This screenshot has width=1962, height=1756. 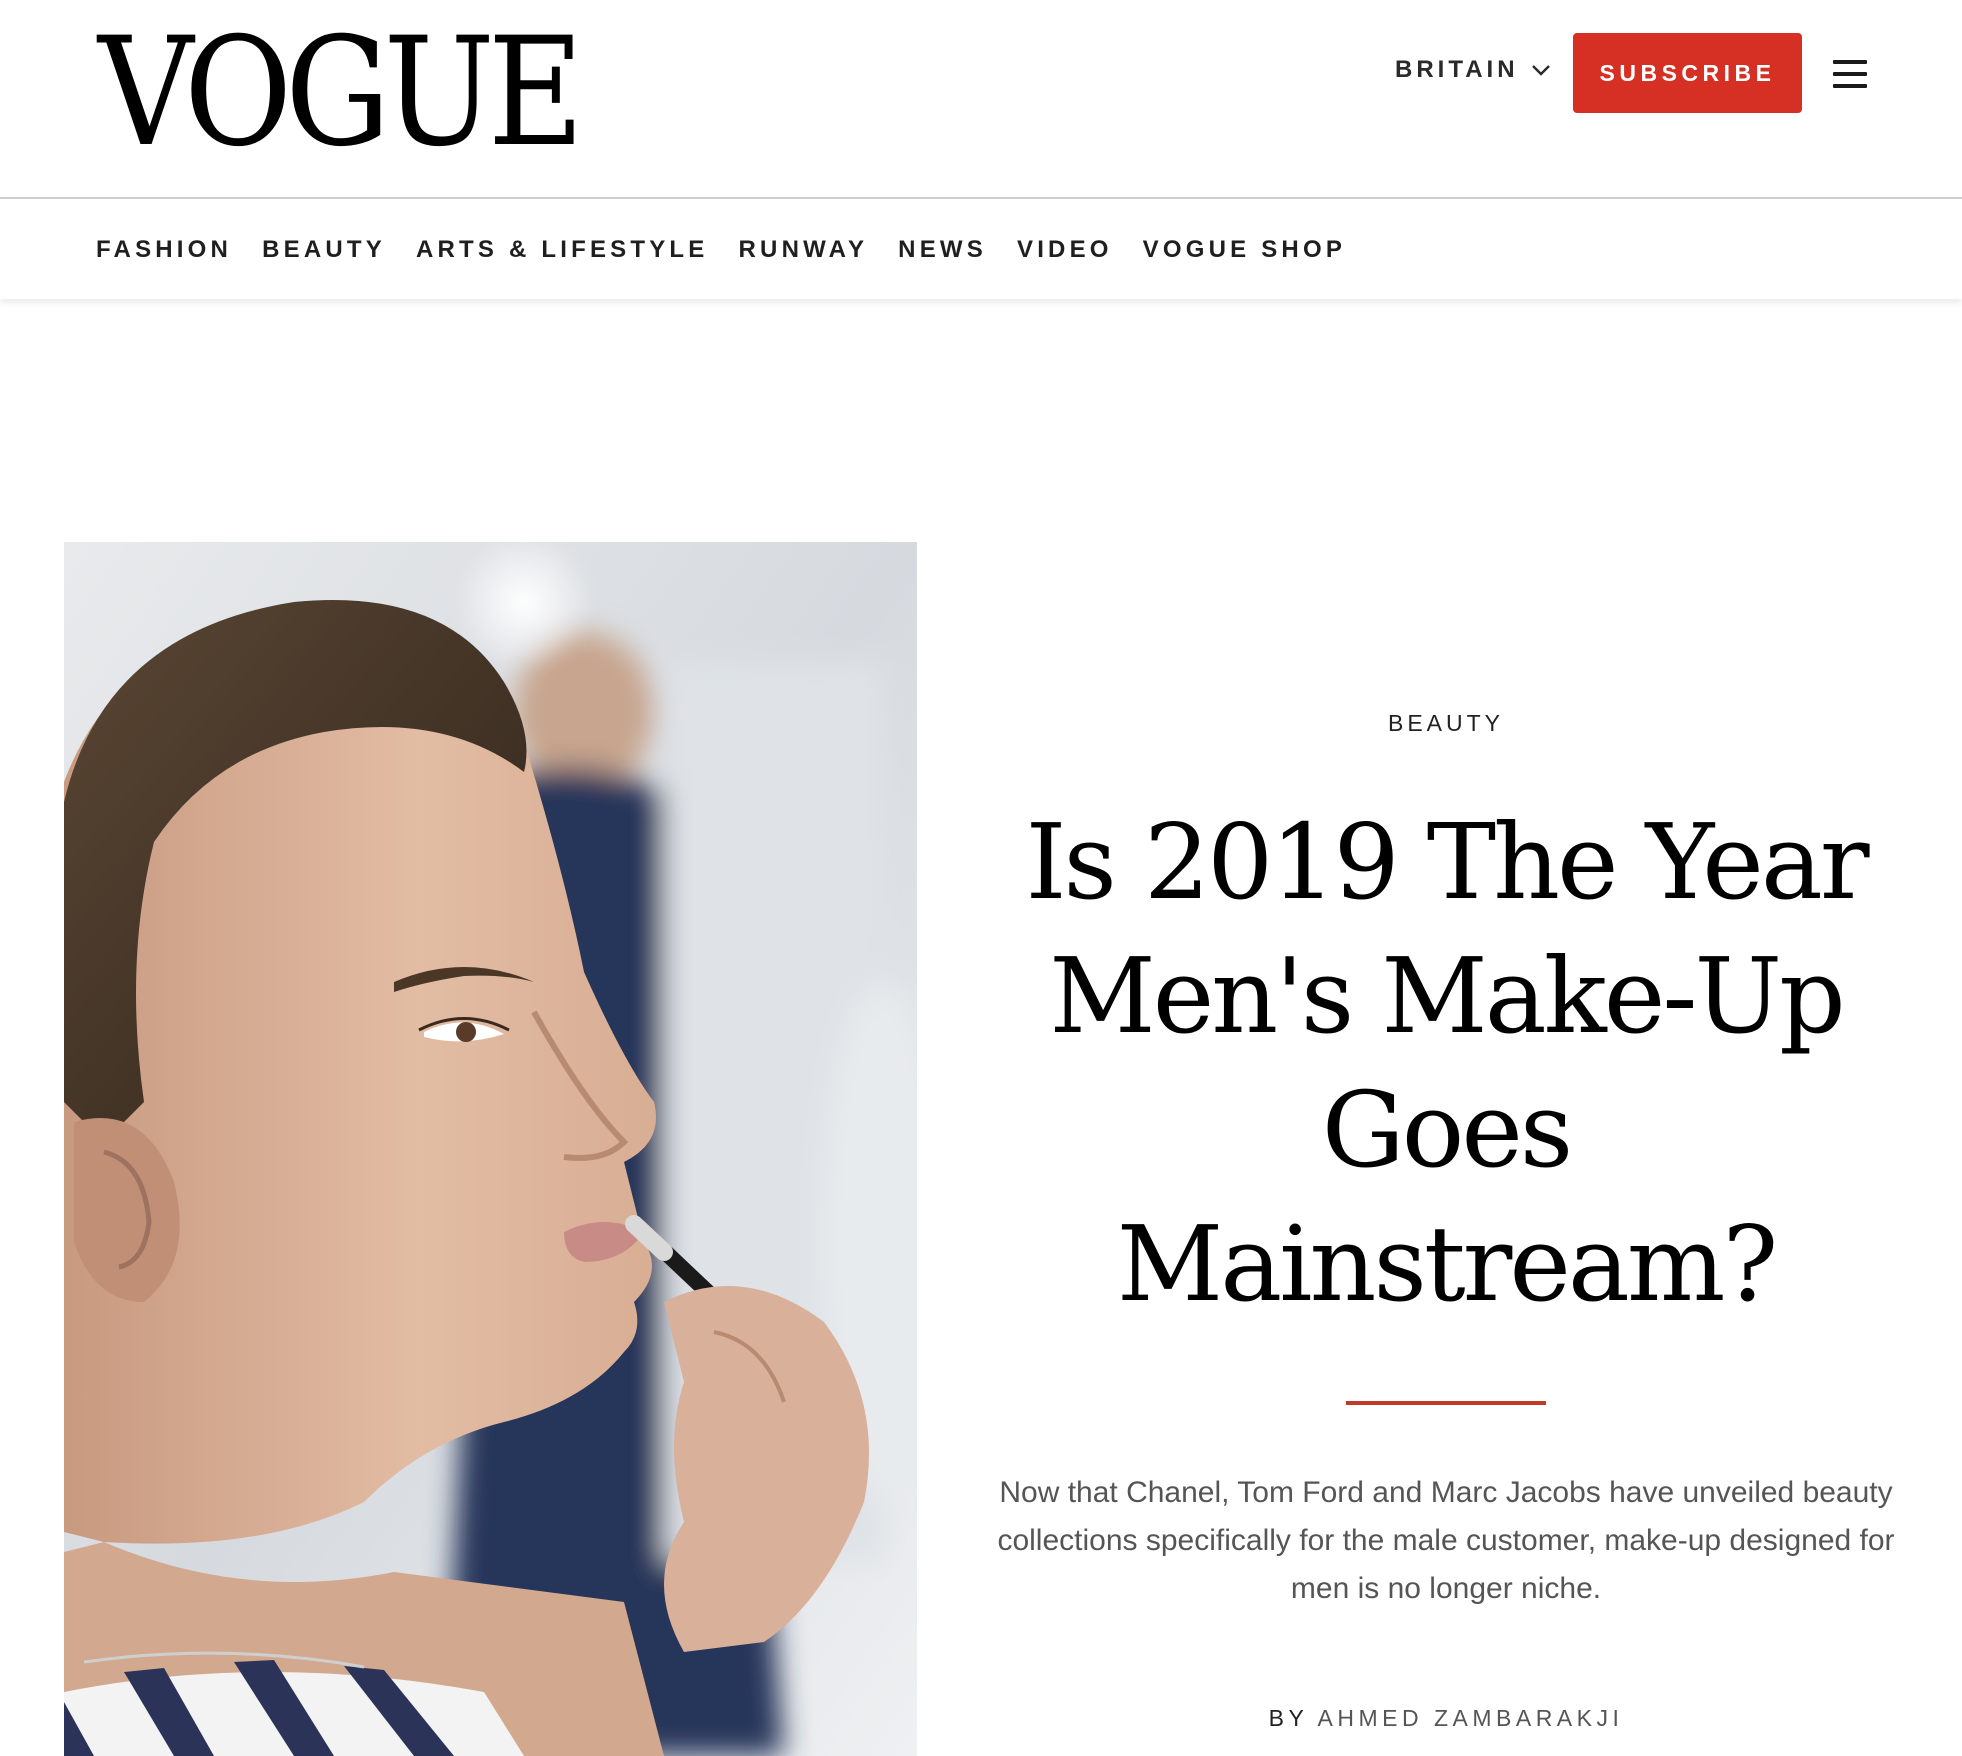 What do you see at coordinates (981, 99) in the screenshot?
I see `site-header: VOGUE BRITAIN SUBSCRIBE` at bounding box center [981, 99].